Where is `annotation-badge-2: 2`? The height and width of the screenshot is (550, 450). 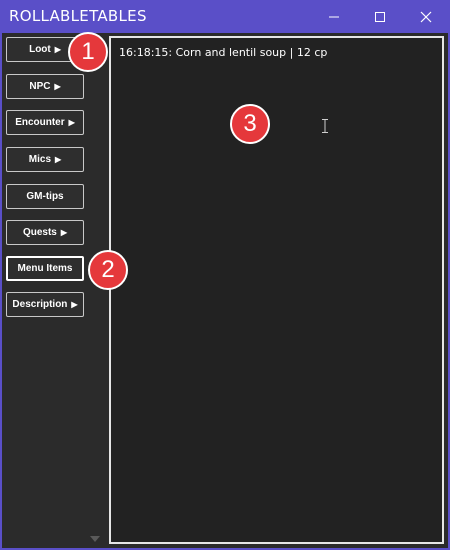
annotation-badge-2: 2 is located at coordinates (108, 270).